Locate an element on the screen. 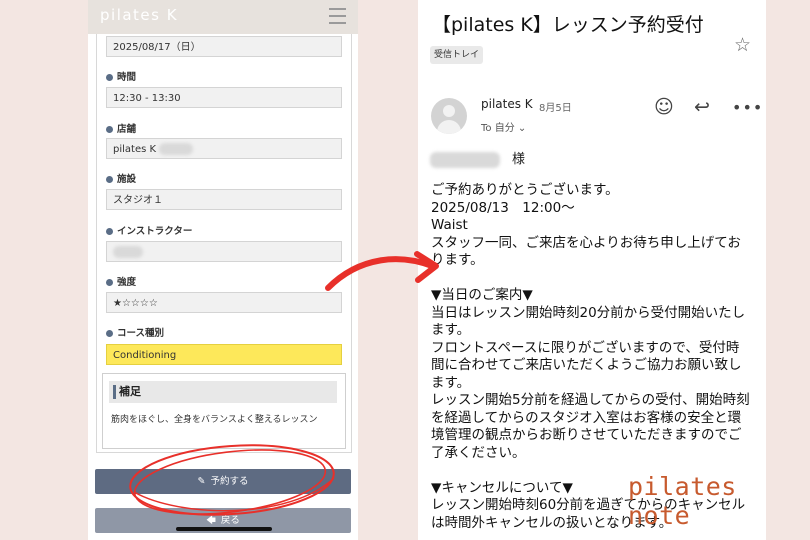 This screenshot has width=810, height=540. supplement-title: 補足 is located at coordinates (223, 392).